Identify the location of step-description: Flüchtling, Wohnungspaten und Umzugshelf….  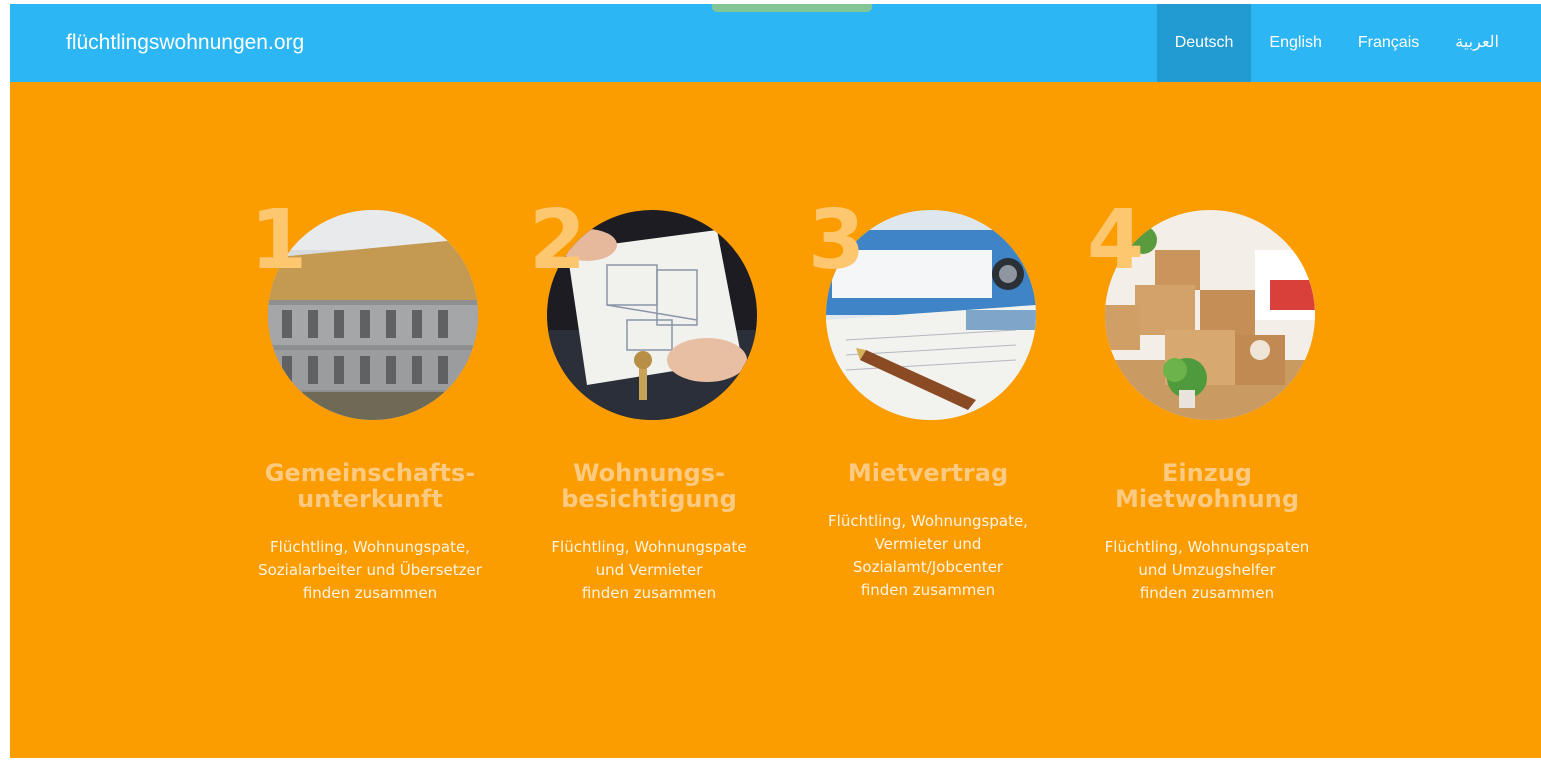
(1207, 570).